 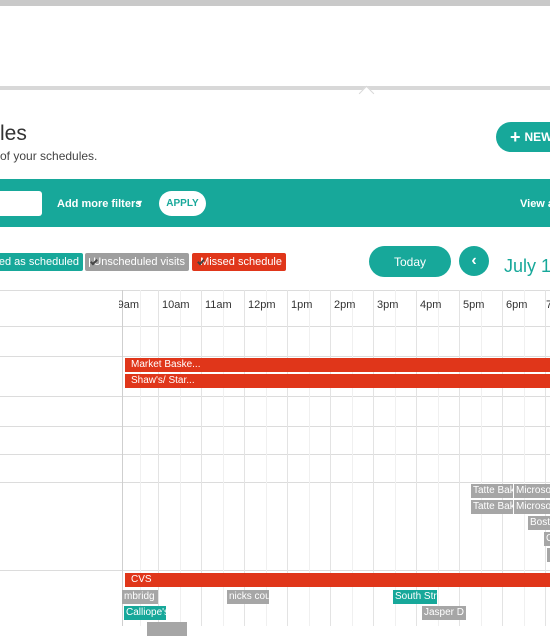 What do you see at coordinates (145, 613) in the screenshot?
I see `scheduled-visit-chip: Calliope's` at bounding box center [145, 613].